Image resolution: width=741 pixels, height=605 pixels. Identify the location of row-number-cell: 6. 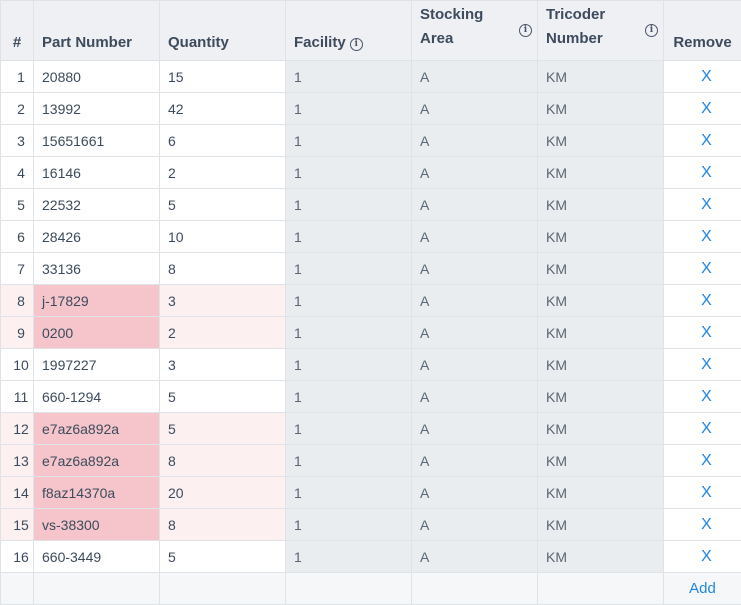
(17, 237).